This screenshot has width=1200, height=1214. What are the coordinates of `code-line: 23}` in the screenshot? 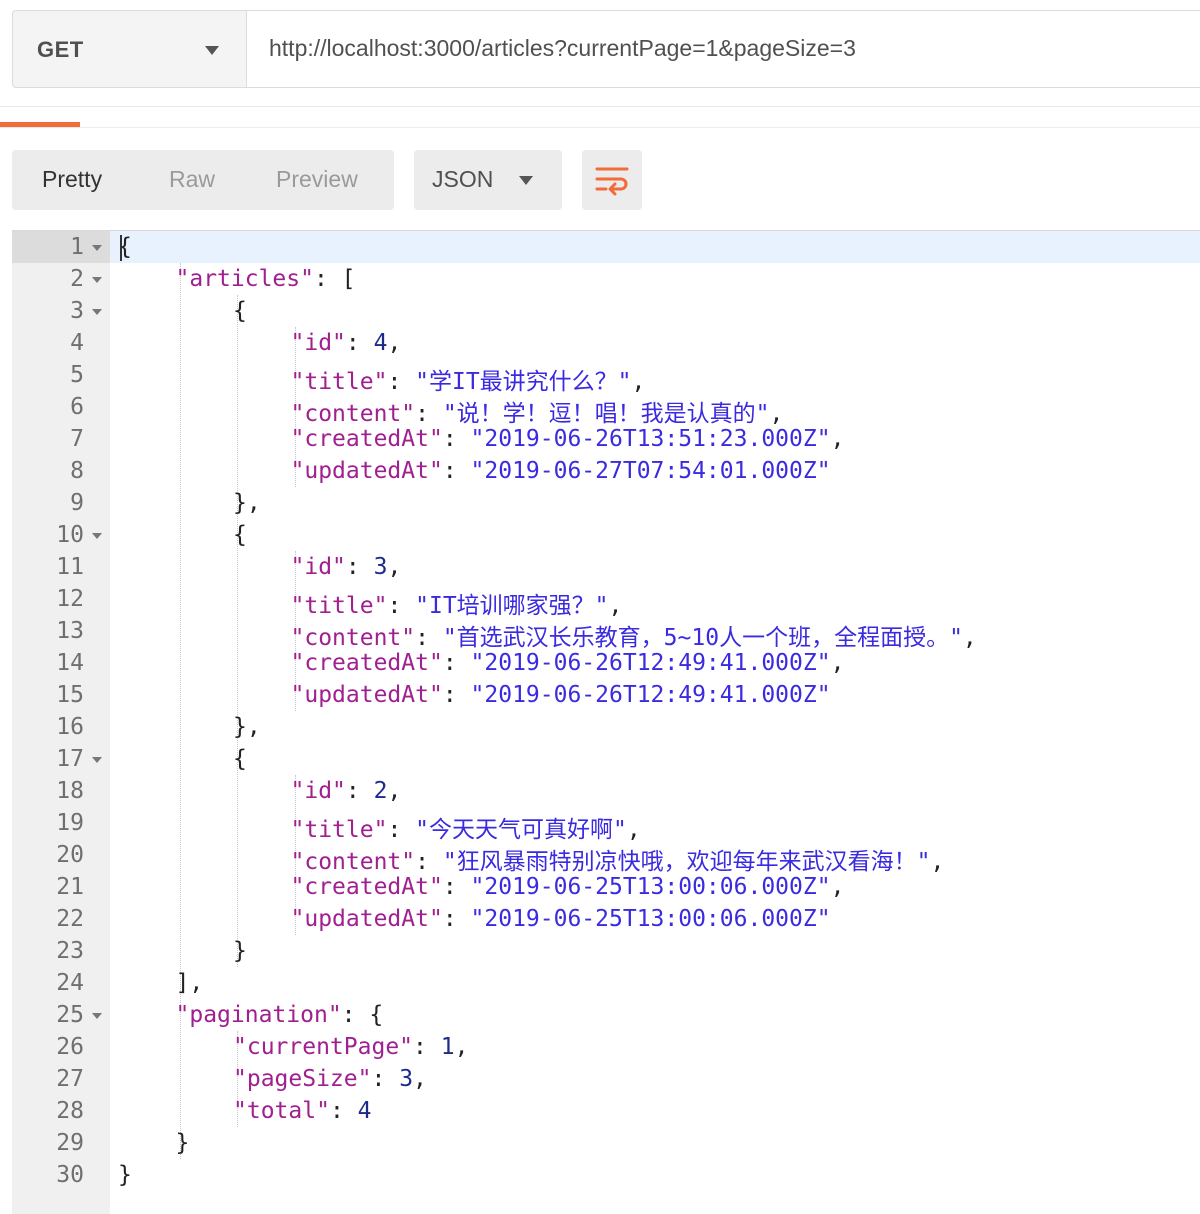 It's located at (606, 951).